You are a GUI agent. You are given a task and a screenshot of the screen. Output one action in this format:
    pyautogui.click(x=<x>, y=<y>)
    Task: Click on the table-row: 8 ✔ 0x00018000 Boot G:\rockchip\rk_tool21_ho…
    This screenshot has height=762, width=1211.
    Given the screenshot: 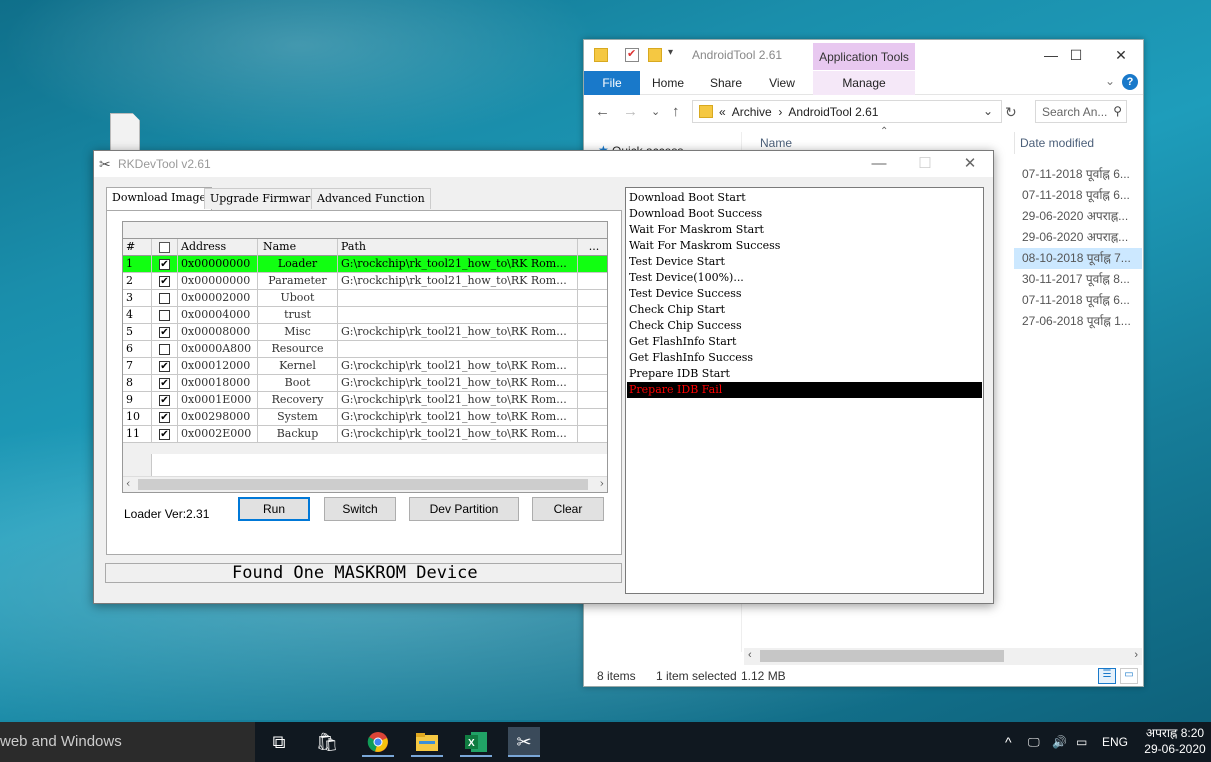 What is the action you would take?
    pyautogui.click(x=365, y=383)
    